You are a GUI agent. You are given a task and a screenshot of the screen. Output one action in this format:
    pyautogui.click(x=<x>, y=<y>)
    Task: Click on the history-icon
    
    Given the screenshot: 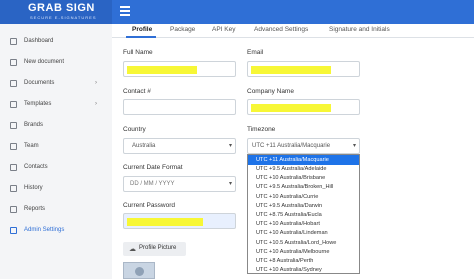 What is the action you would take?
    pyautogui.click(x=13, y=188)
    